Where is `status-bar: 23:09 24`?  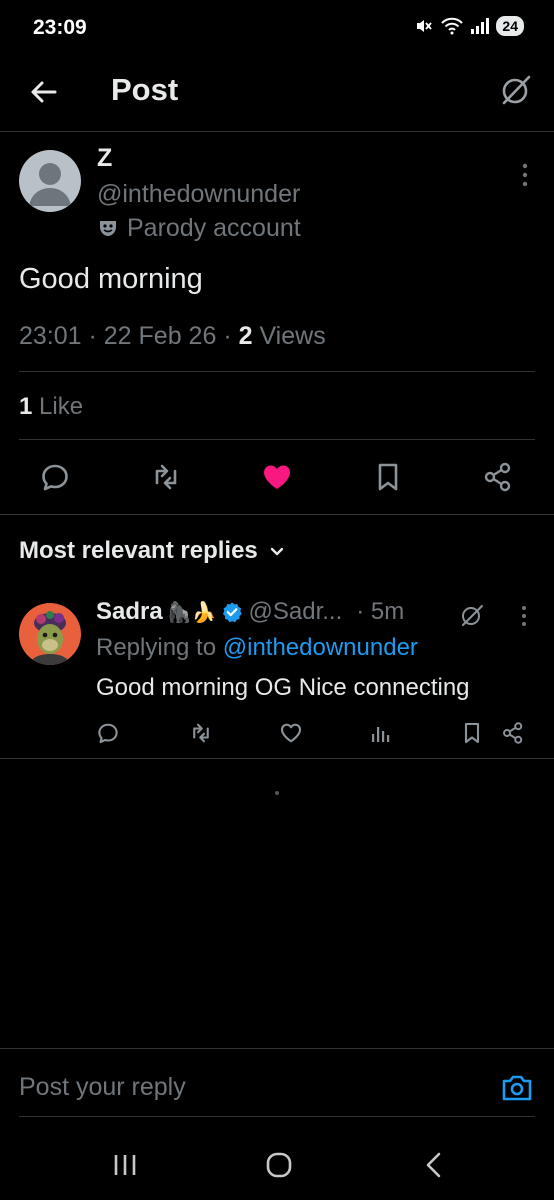
status-bar: 23:09 24 is located at coordinates (277, 29).